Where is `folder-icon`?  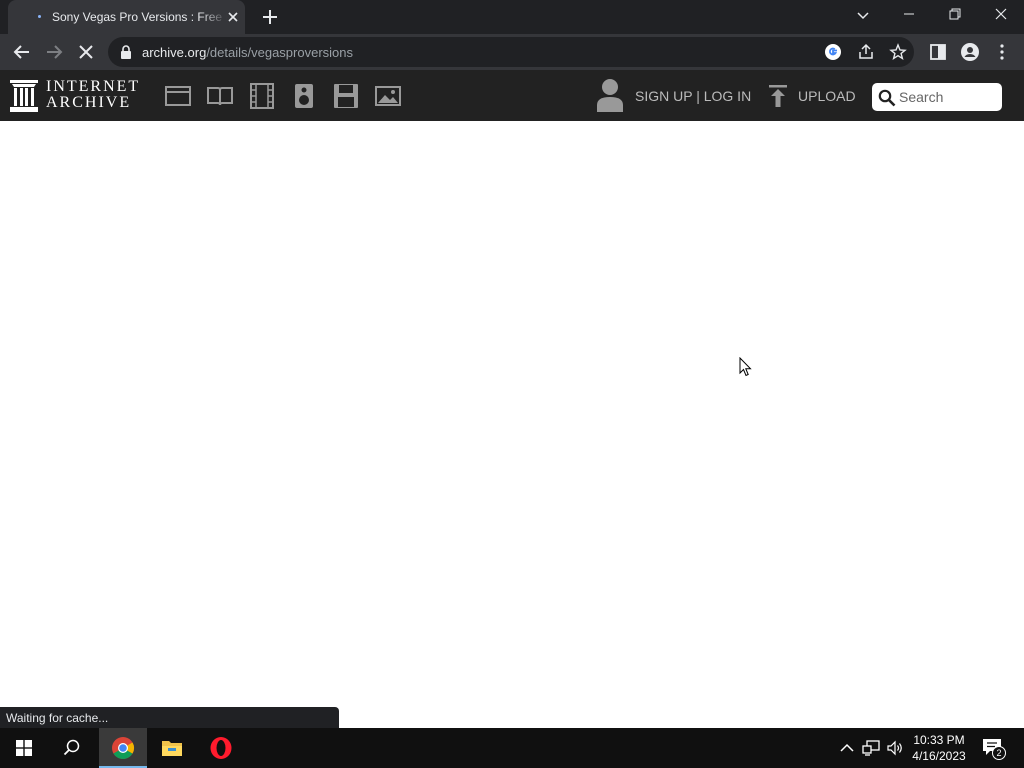
folder-icon is located at coordinates (172, 748).